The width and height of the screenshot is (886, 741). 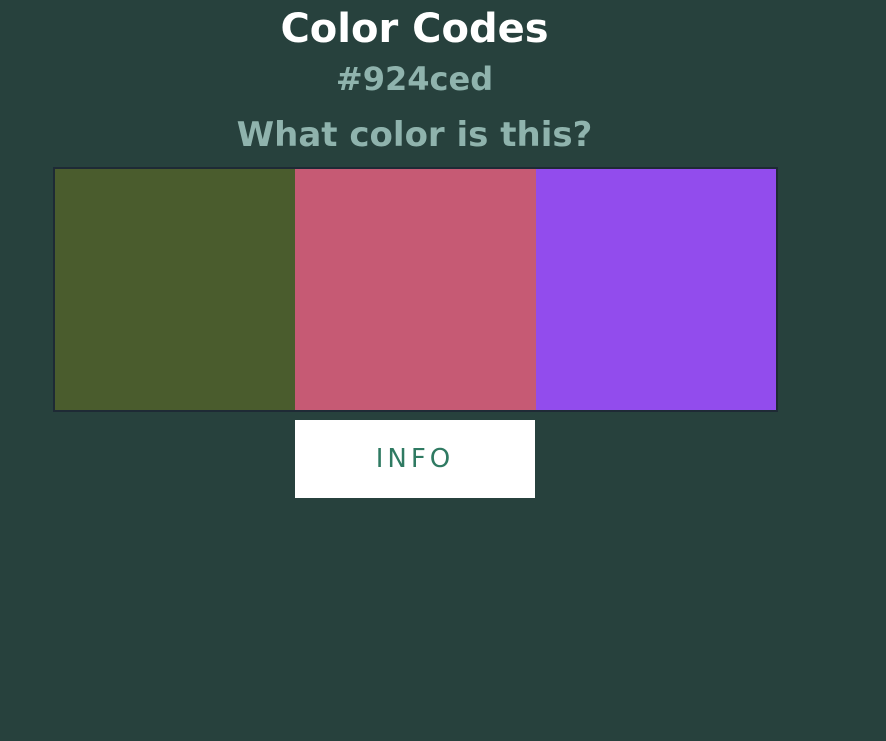 I want to click on hex-code: #924ced, so click(x=414, y=79).